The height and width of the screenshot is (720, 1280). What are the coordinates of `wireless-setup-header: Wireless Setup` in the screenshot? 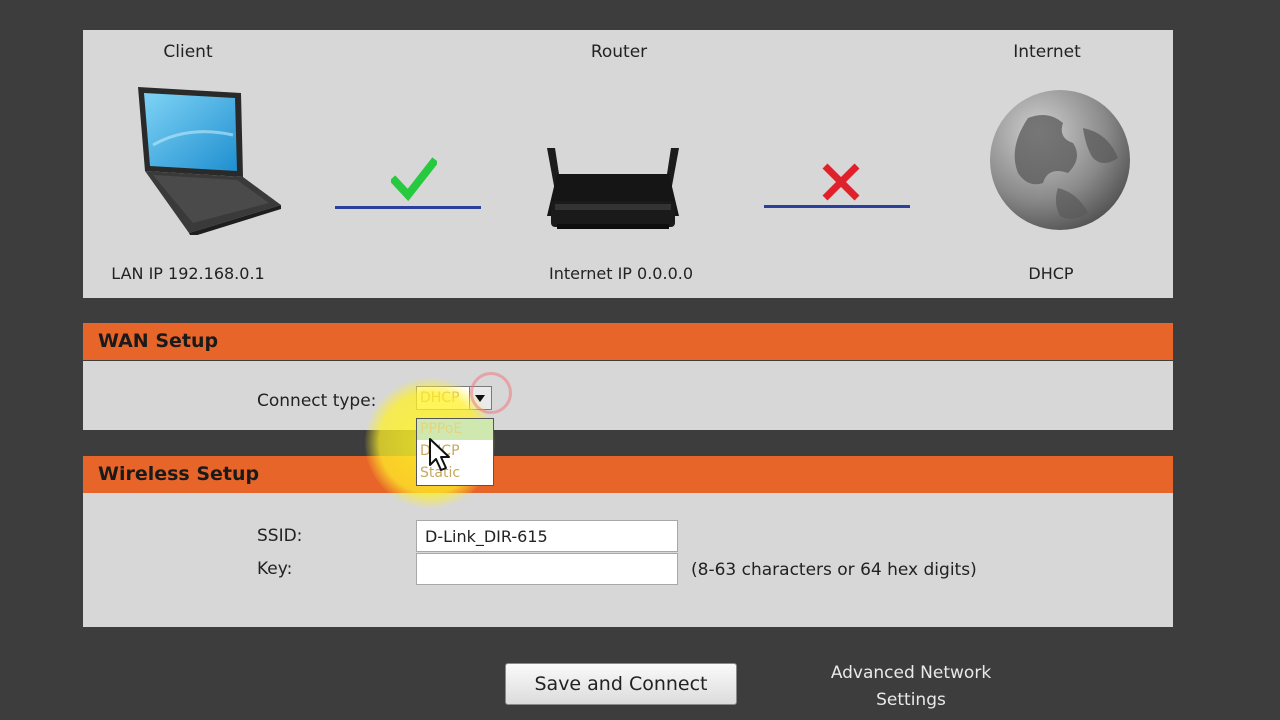 It's located at (628, 474).